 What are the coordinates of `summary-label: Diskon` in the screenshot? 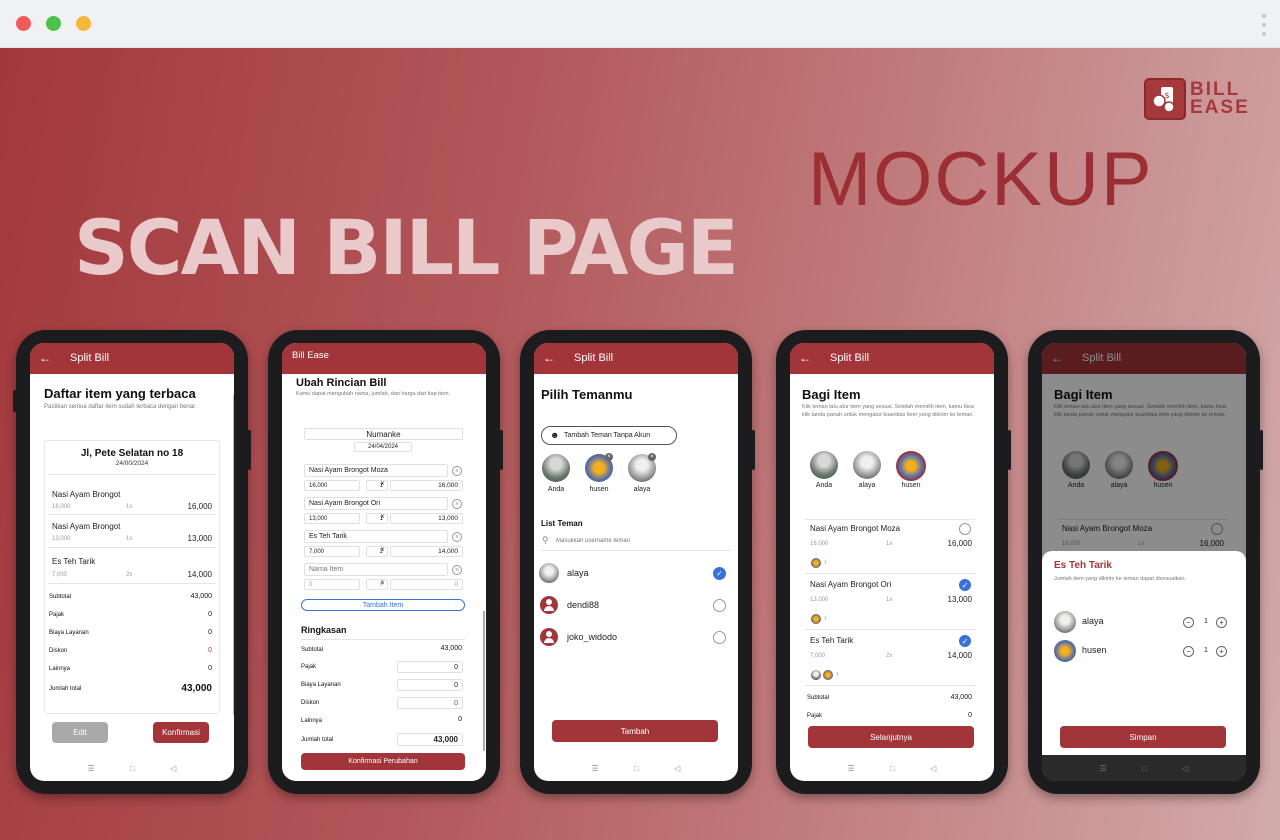 It's located at (310, 703).